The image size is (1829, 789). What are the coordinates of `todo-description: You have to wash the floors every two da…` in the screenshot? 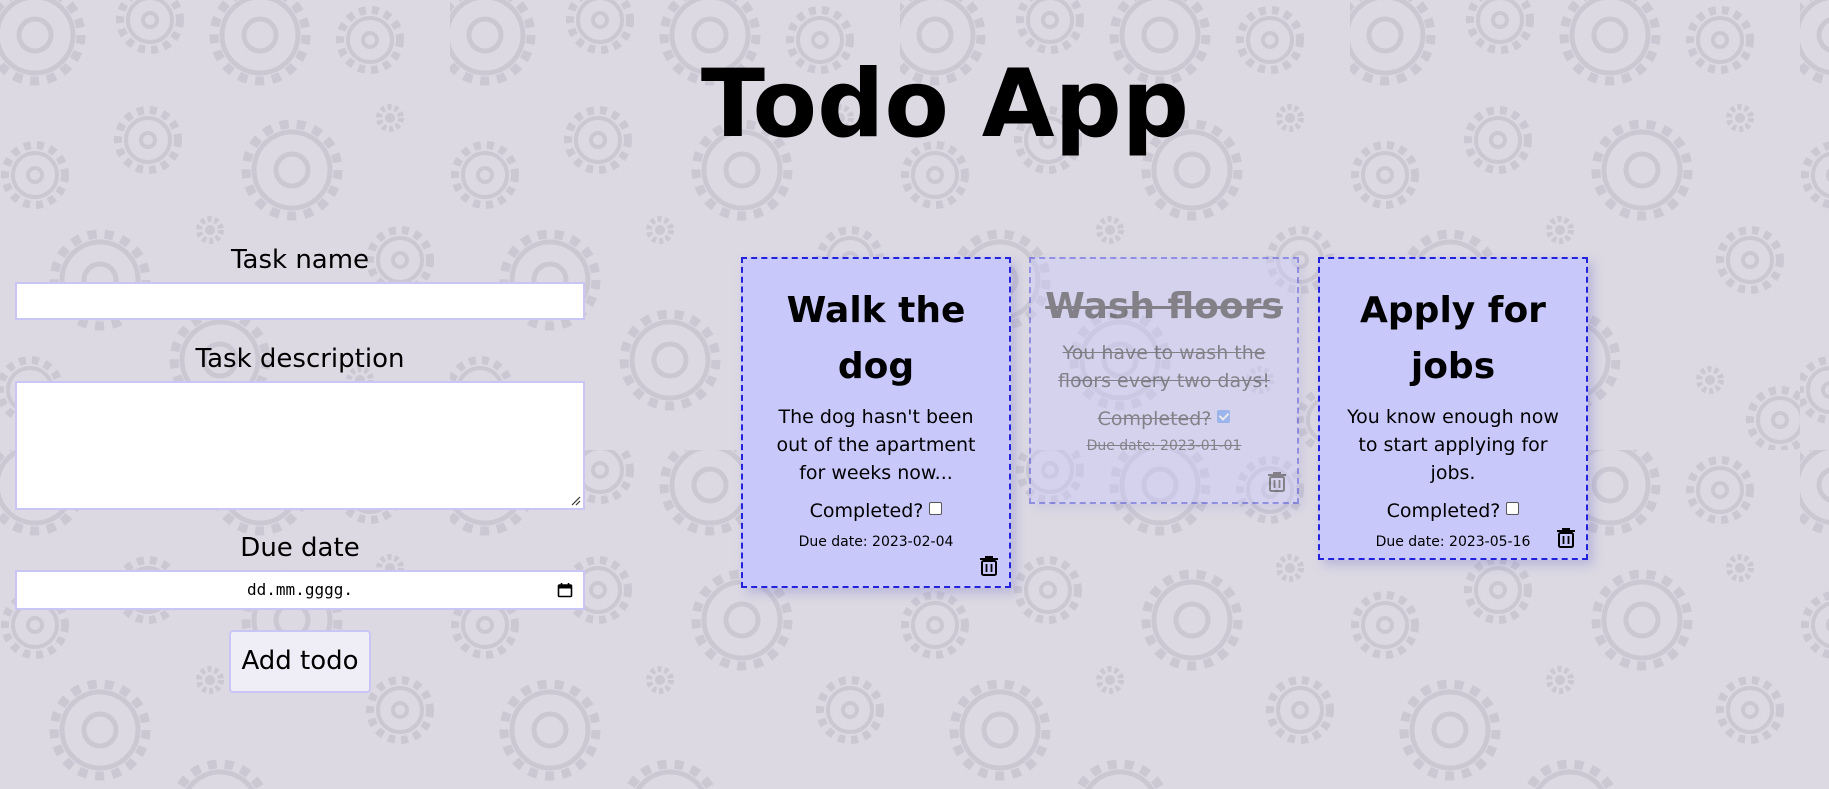 It's located at (1164, 367).